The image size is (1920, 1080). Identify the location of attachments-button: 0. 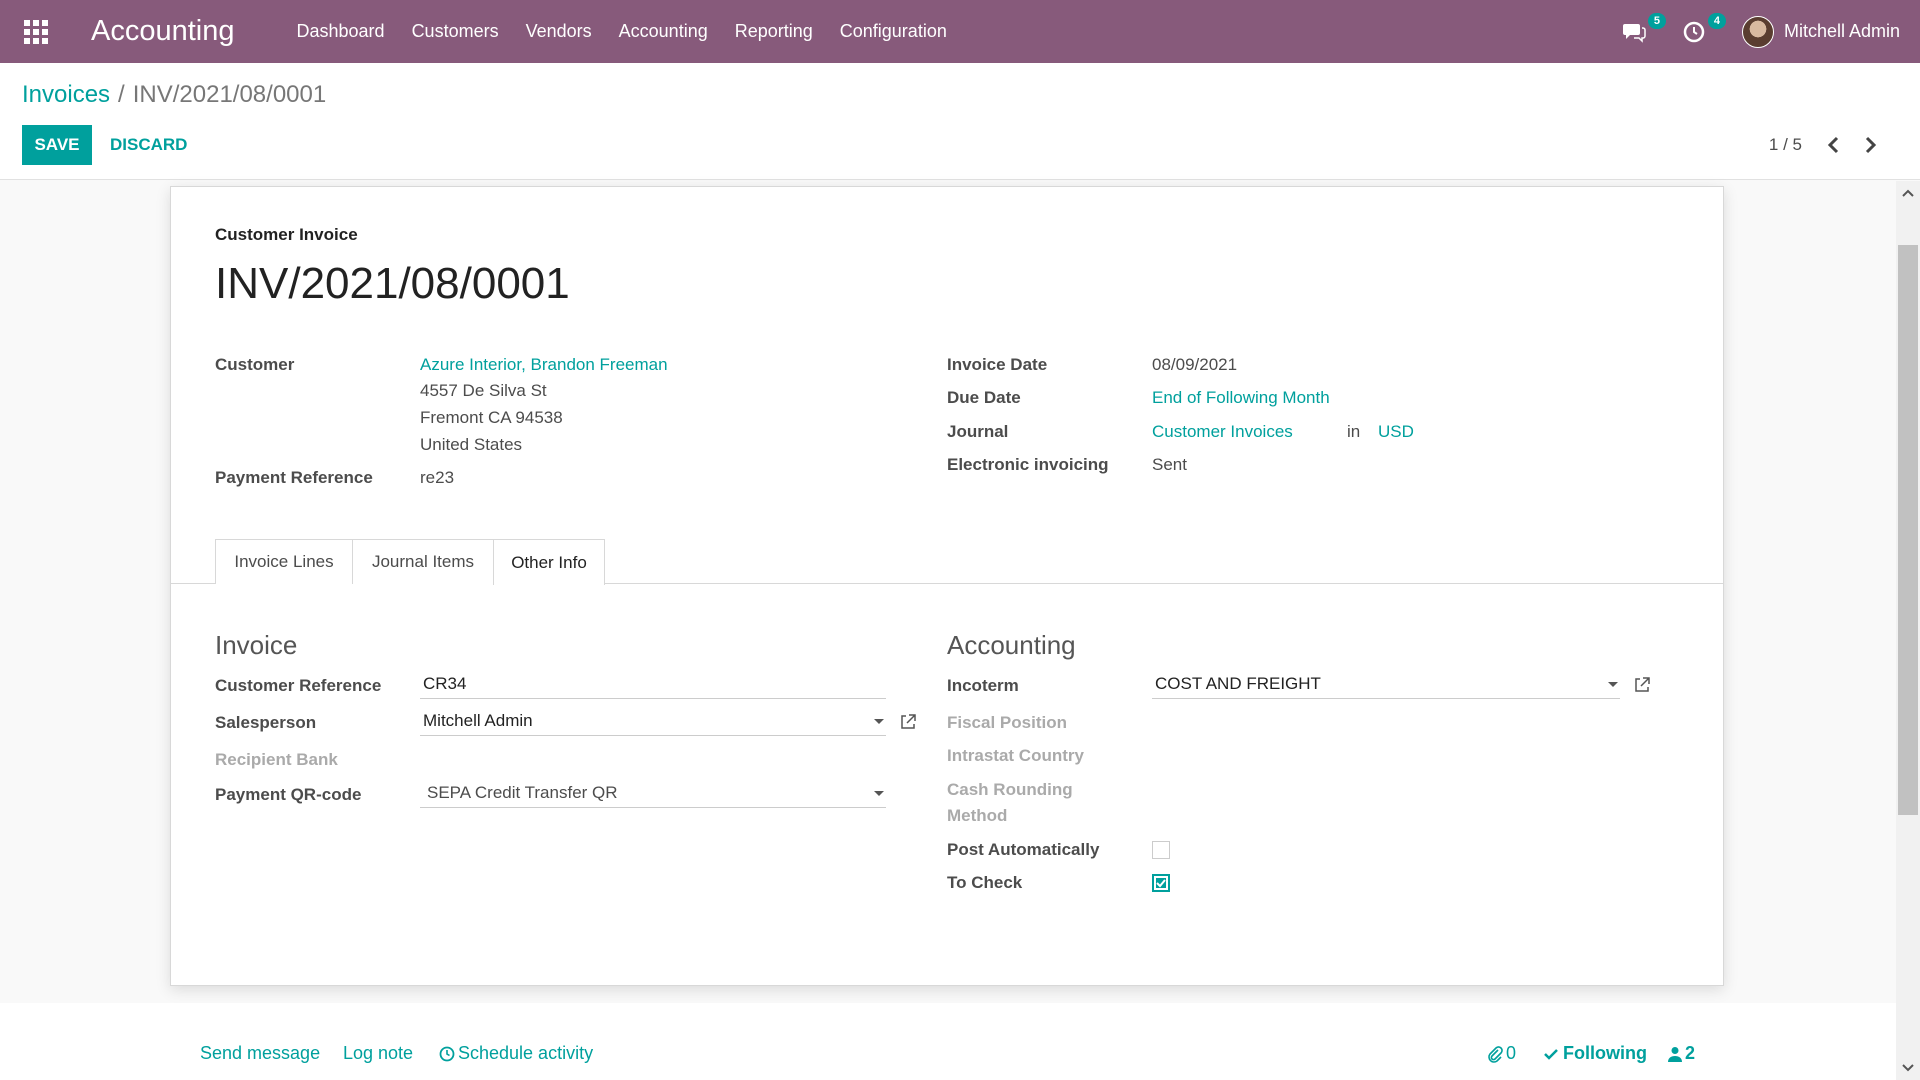
(1501, 1053).